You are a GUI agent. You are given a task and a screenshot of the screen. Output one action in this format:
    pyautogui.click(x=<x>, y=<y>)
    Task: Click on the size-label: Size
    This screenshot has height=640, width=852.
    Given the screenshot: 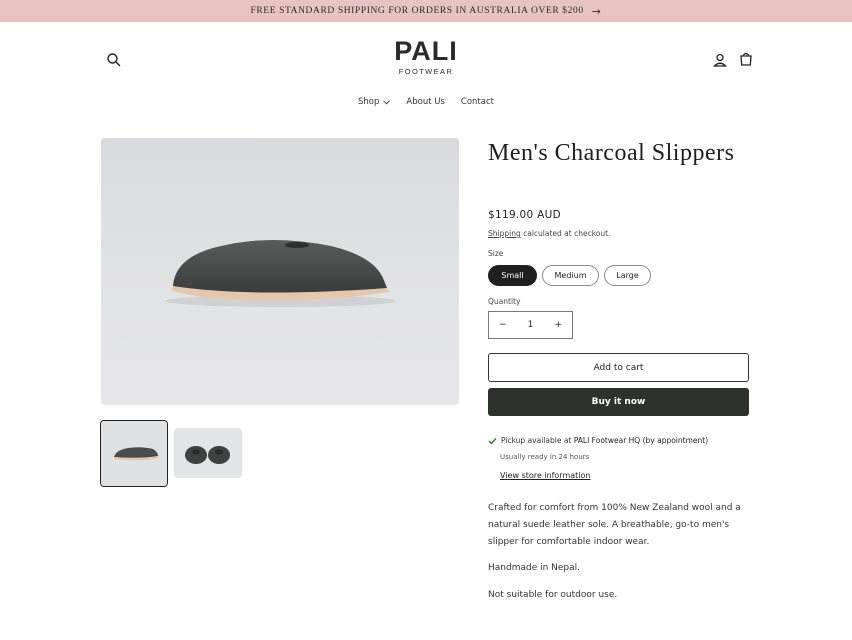 What is the action you would take?
    pyautogui.click(x=496, y=253)
    